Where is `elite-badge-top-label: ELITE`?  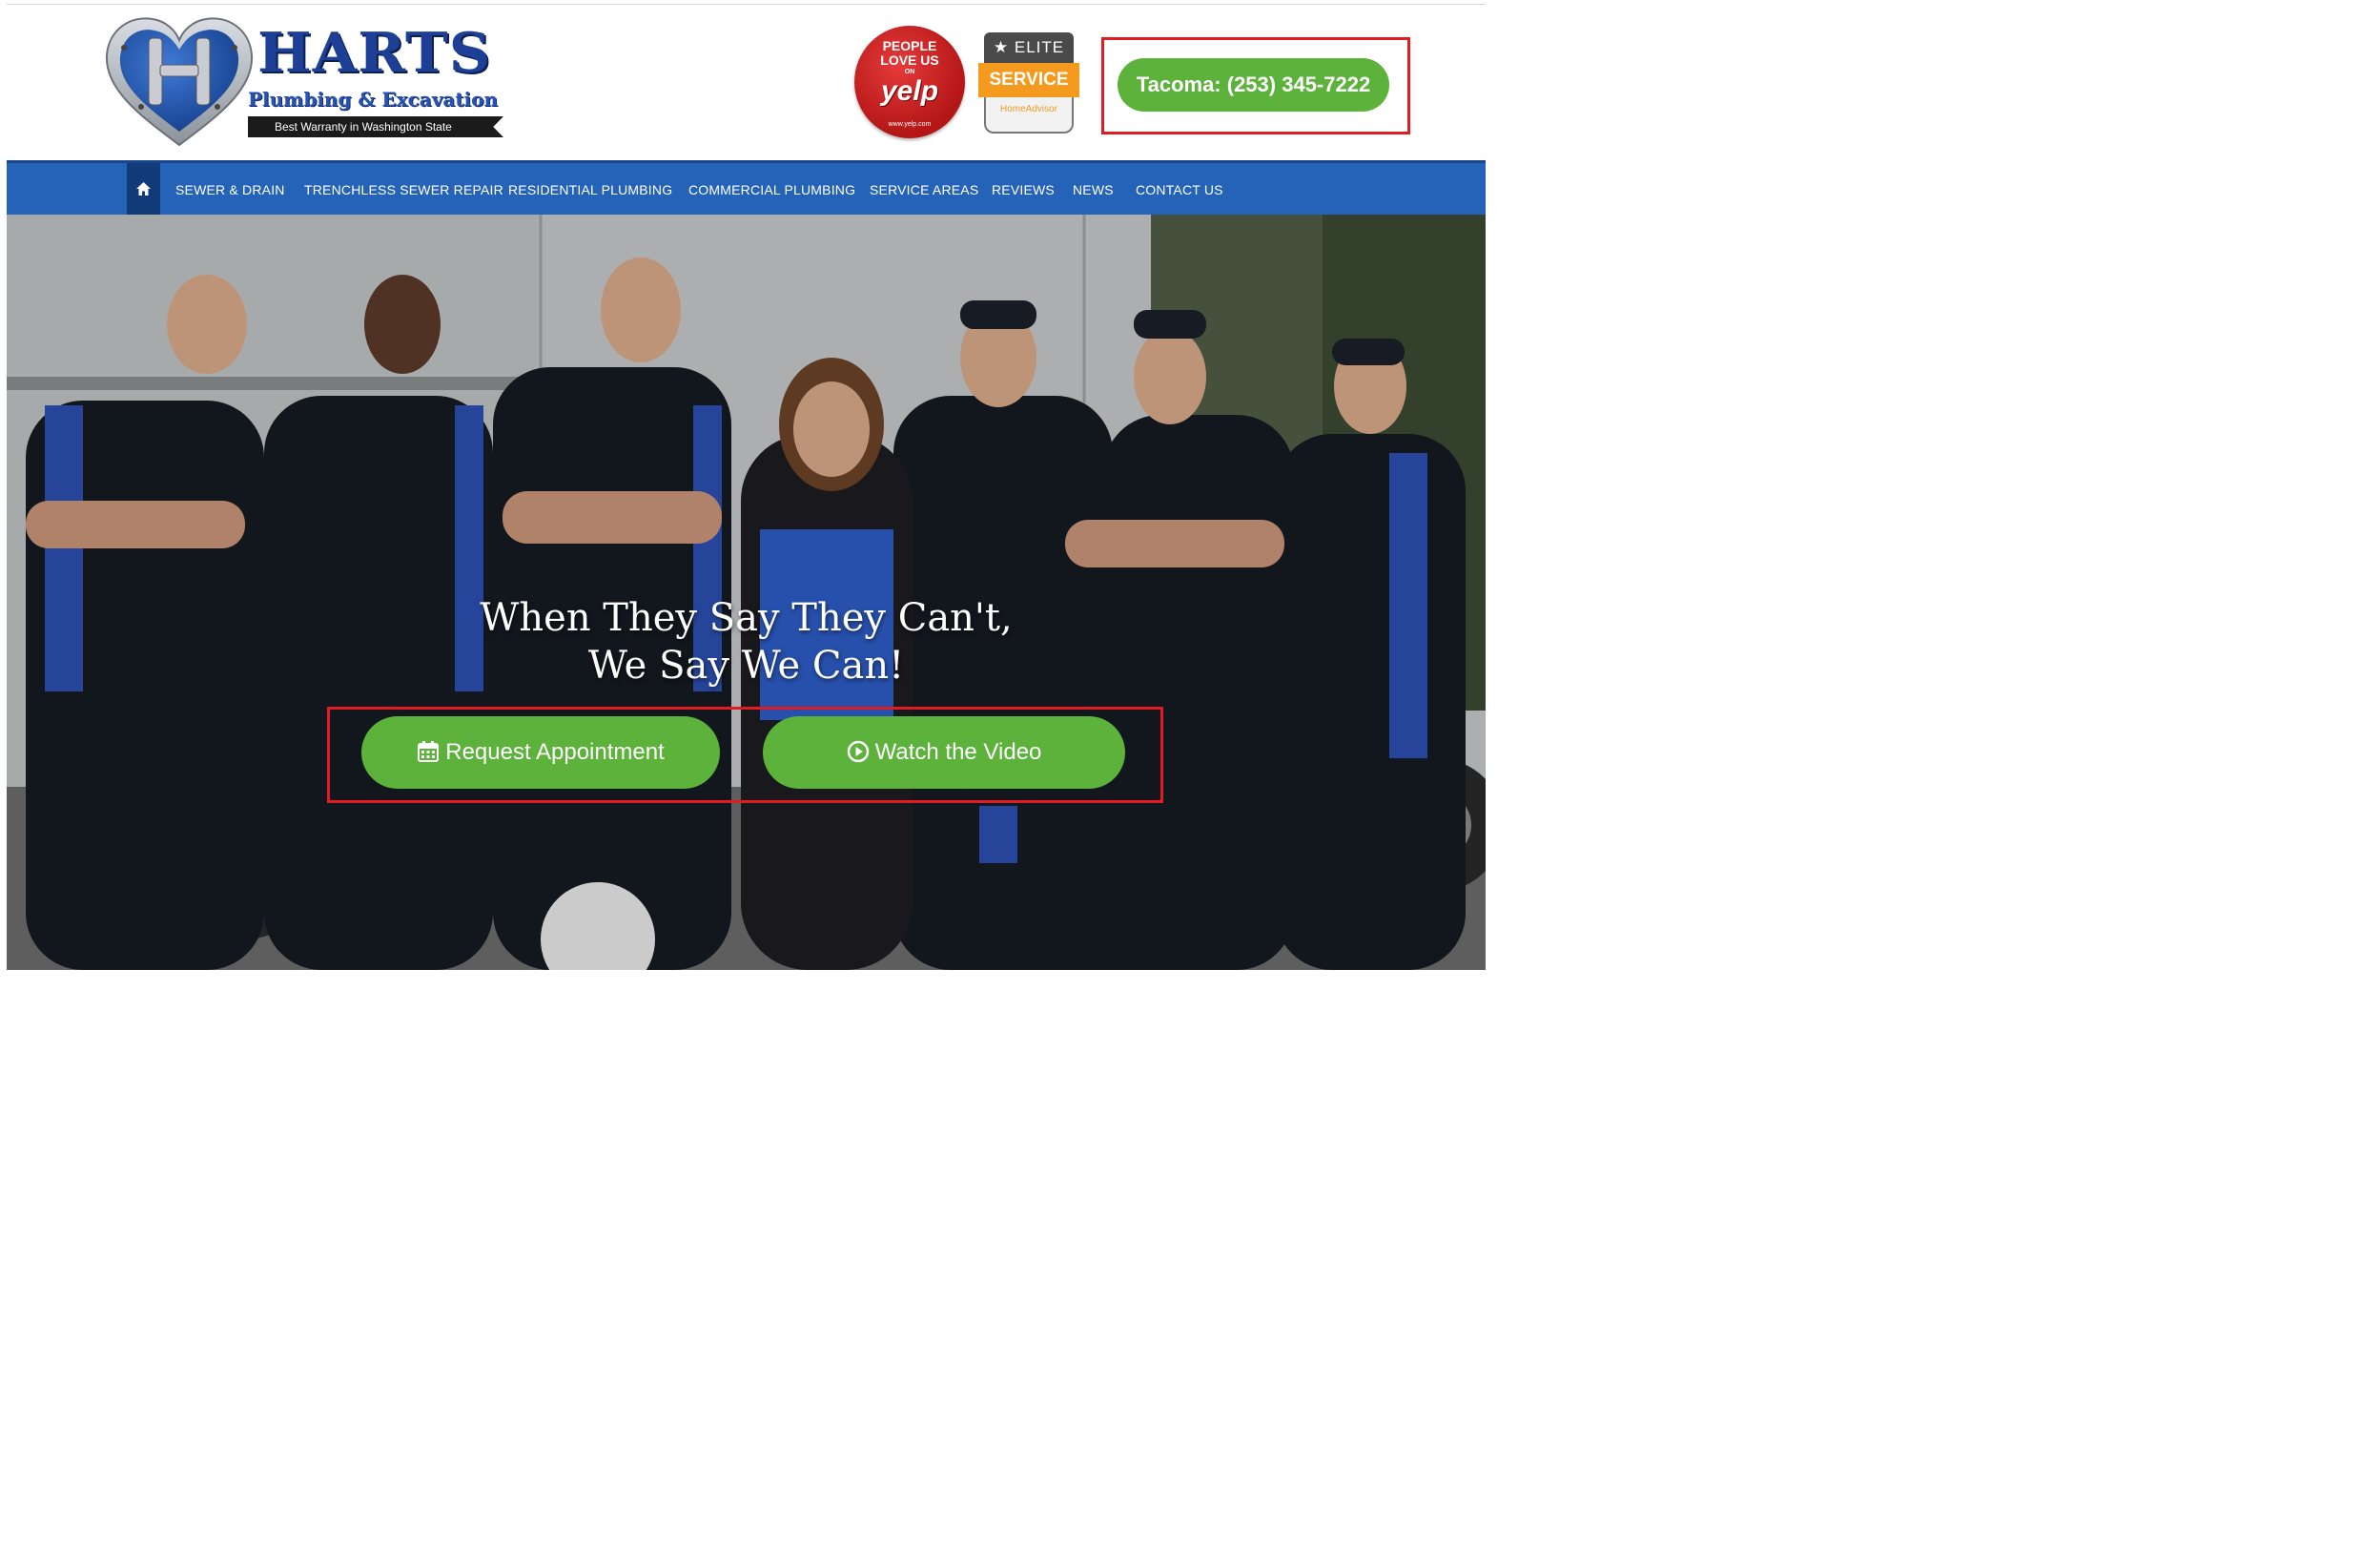 elite-badge-top-label: ELITE is located at coordinates (1040, 47).